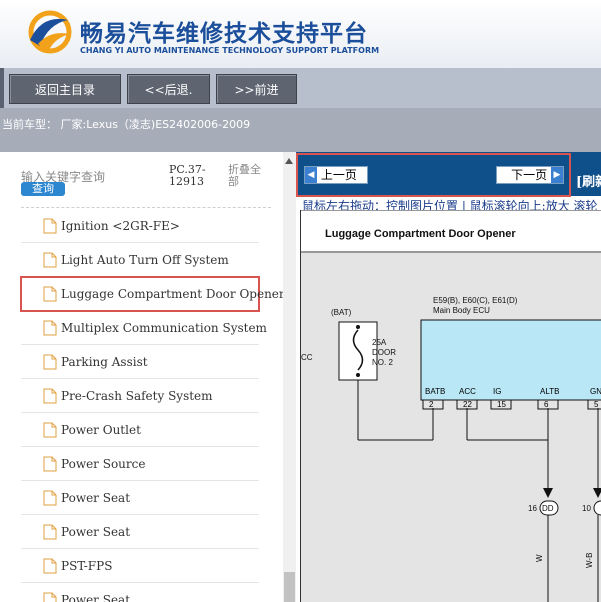 This screenshot has width=601, height=602. I want to click on connector-dd-label: DD, so click(548, 508).